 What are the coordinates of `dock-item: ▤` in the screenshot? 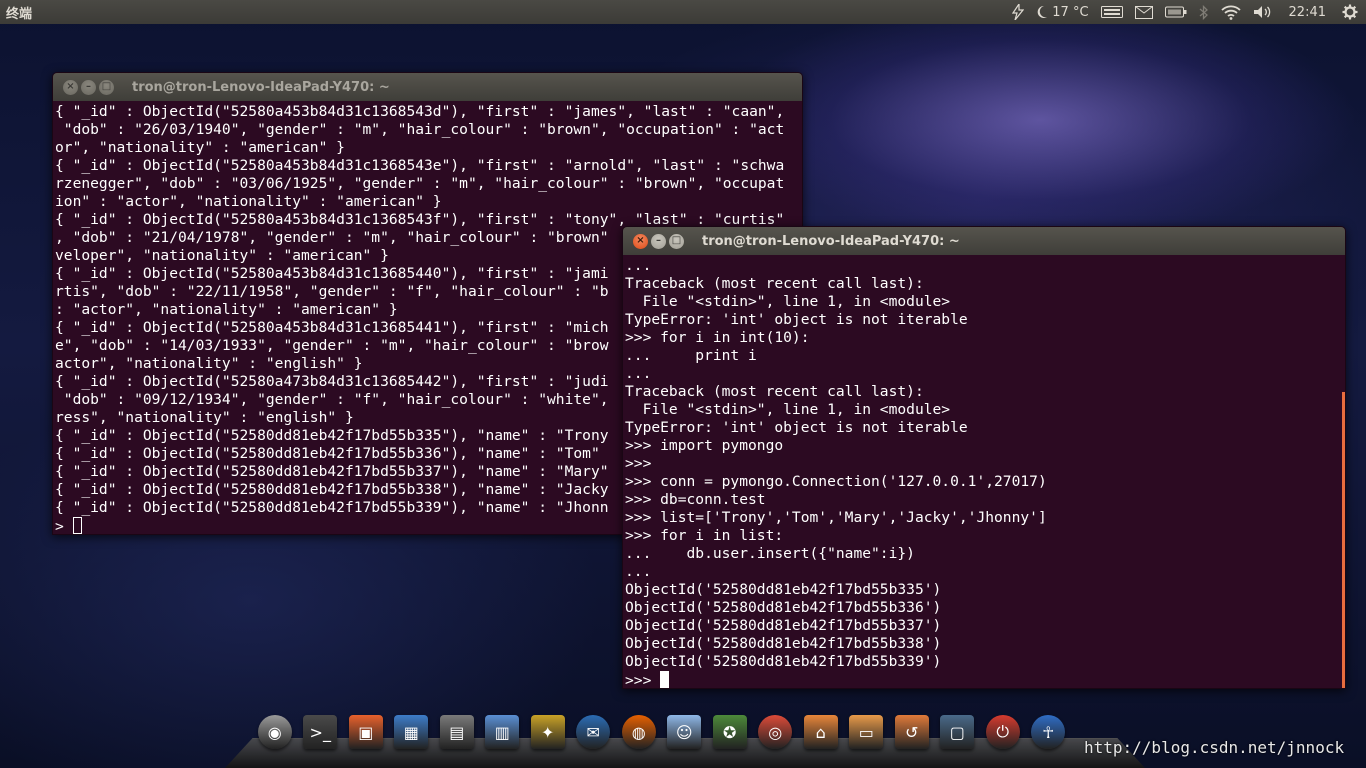 It's located at (457, 732).